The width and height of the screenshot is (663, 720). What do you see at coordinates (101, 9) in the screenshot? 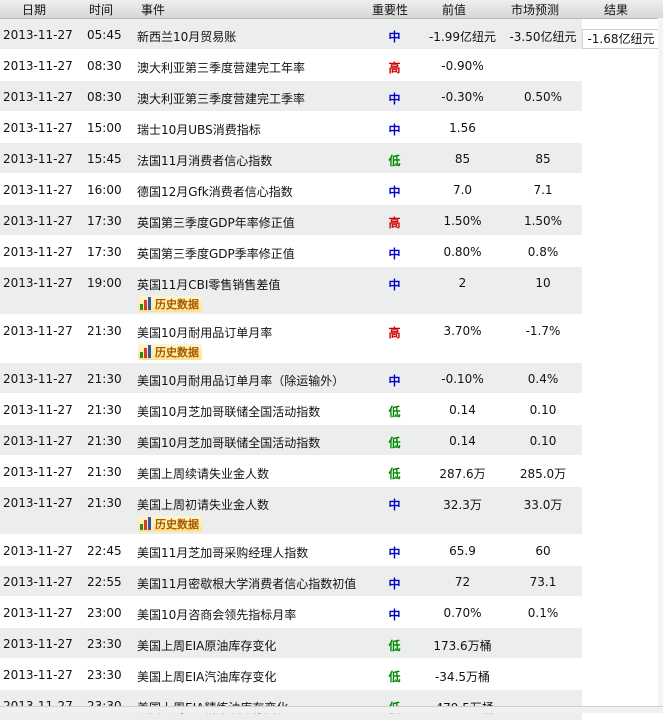
I see `header-time: 时间` at bounding box center [101, 9].